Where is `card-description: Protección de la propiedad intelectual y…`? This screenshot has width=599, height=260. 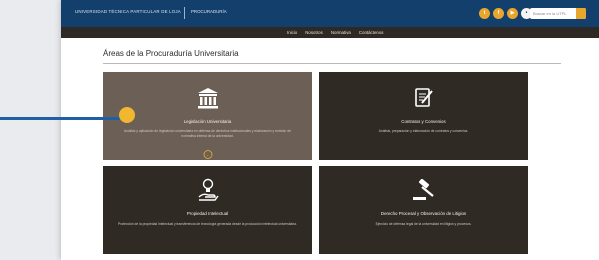
card-description: Protección de la propiedad intelectual y… is located at coordinates (207, 224).